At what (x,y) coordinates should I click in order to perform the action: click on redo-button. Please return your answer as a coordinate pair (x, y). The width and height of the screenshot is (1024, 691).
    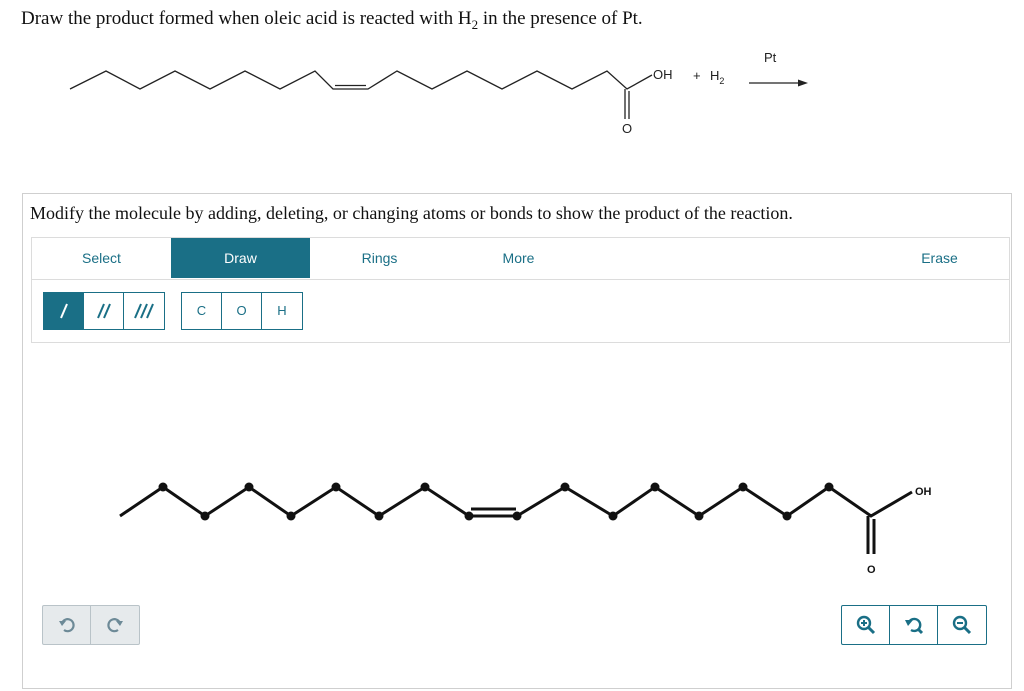
    Looking at the image, I should click on (115, 625).